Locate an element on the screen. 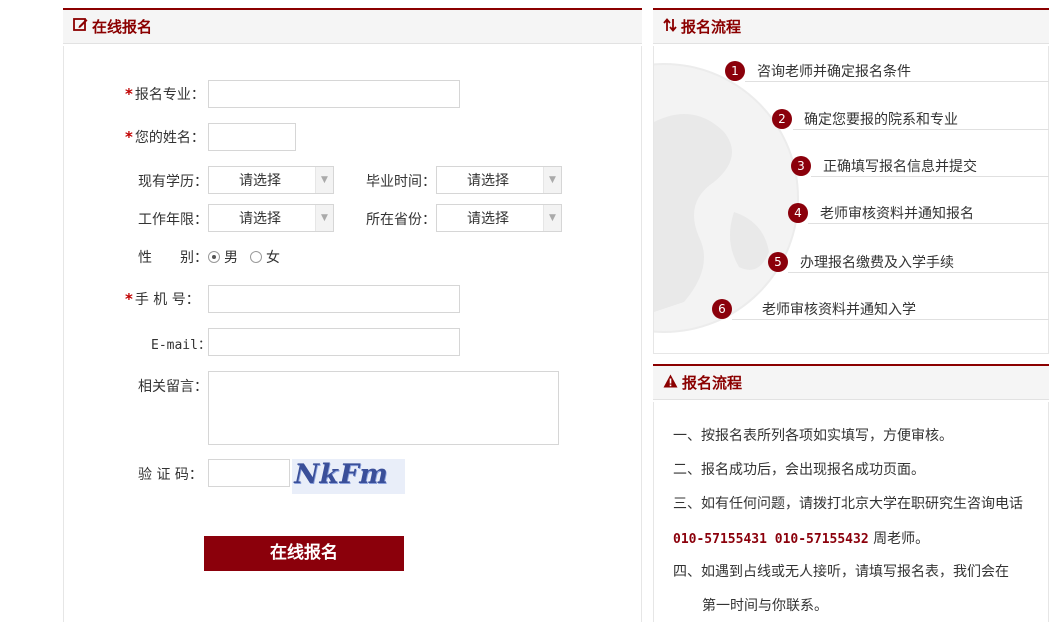 The width and height of the screenshot is (1049, 622). education-label: 现有学历： is located at coordinates (173, 182).